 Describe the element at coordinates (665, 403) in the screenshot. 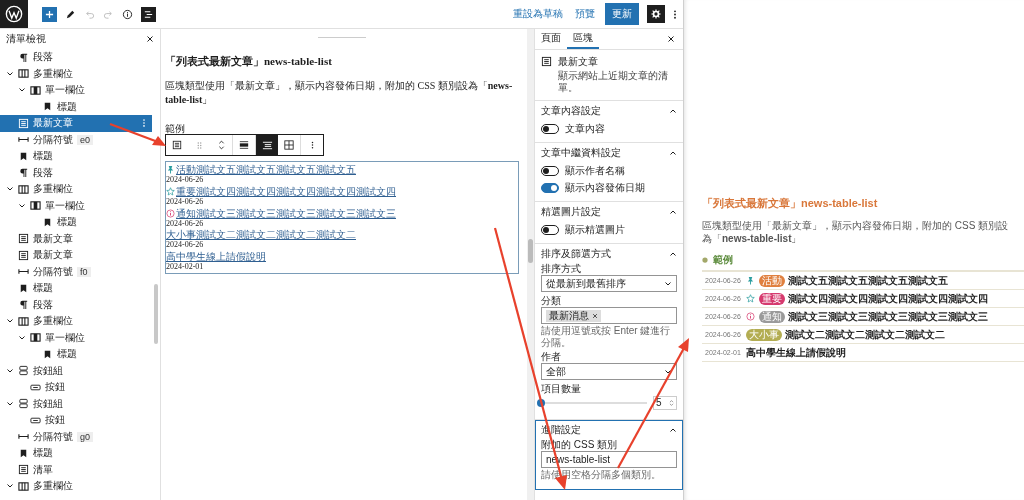

I see `number-field: 5` at that location.